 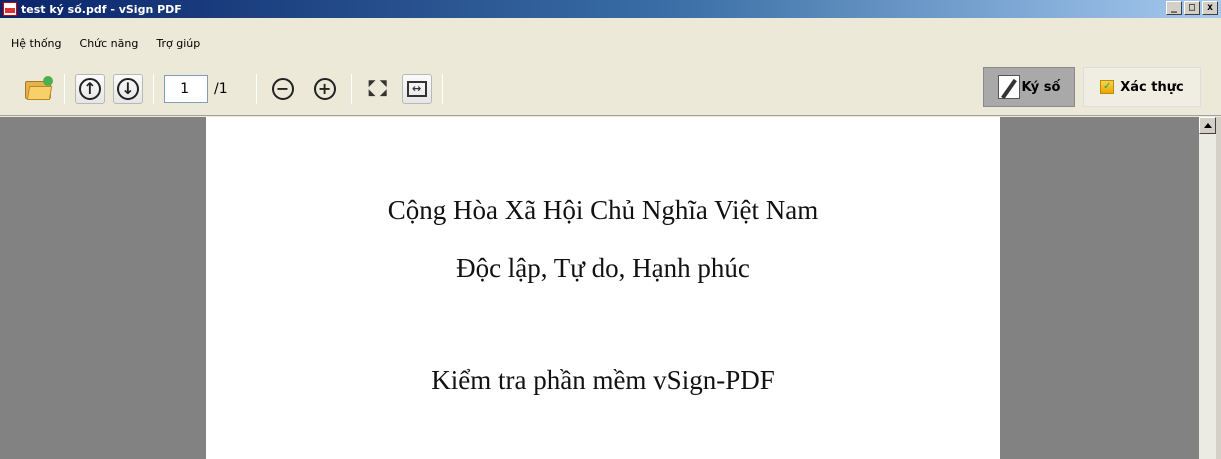 What do you see at coordinates (10, 9) in the screenshot?
I see `pdf-app-icon` at bounding box center [10, 9].